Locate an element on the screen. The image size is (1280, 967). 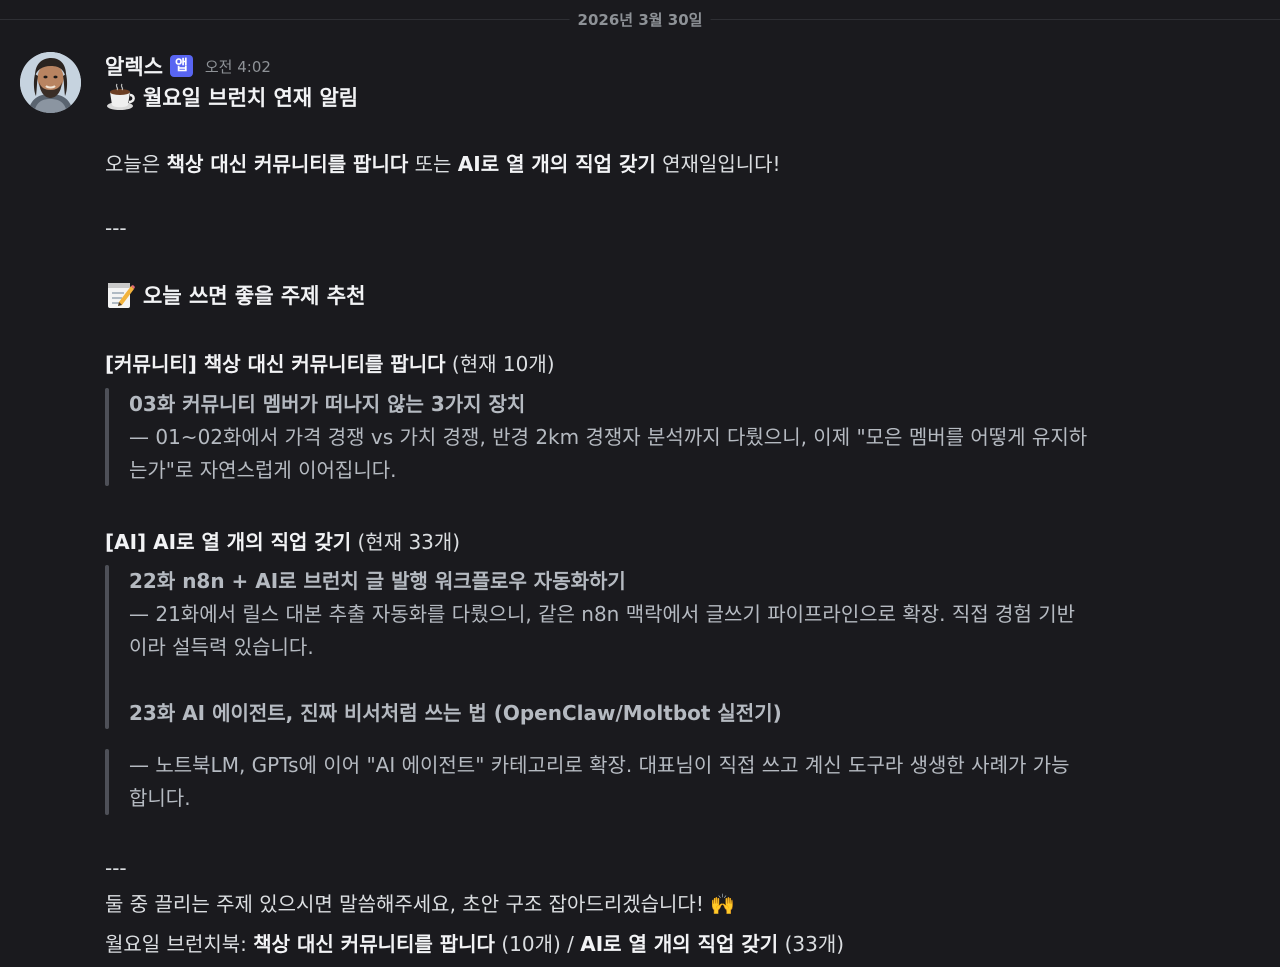
date-divider: 2026년 3월 30일 is located at coordinates (640, 19).